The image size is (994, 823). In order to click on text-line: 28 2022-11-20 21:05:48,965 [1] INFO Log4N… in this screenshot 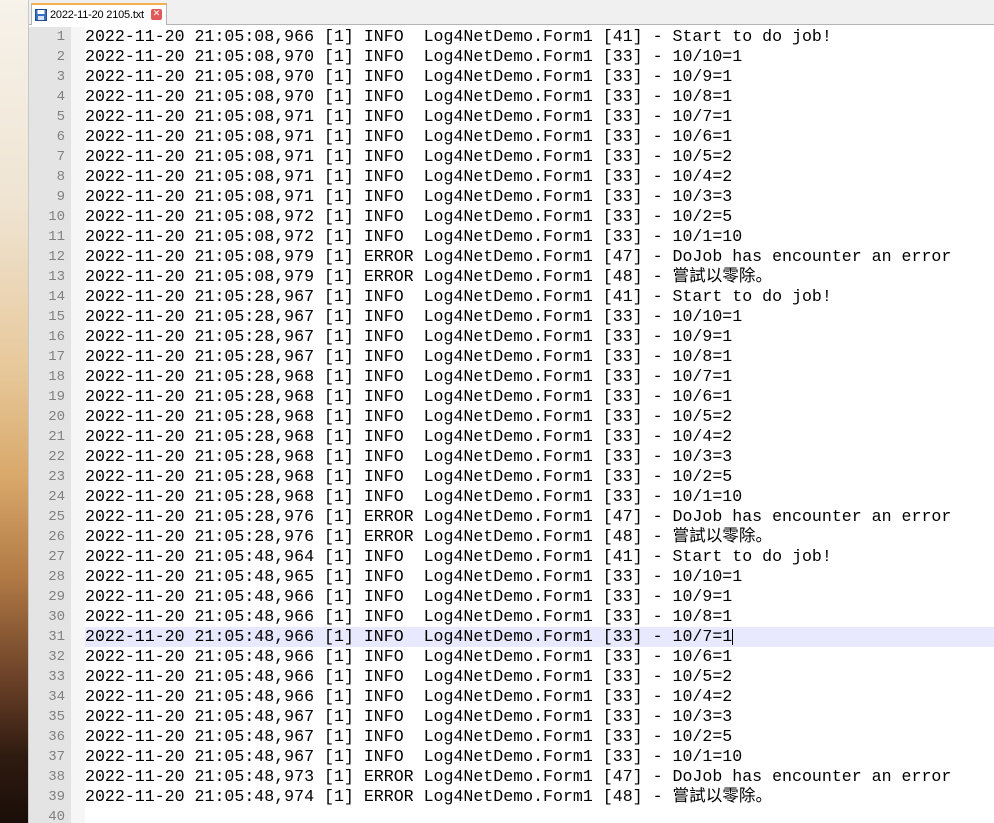, I will do `click(511, 577)`.